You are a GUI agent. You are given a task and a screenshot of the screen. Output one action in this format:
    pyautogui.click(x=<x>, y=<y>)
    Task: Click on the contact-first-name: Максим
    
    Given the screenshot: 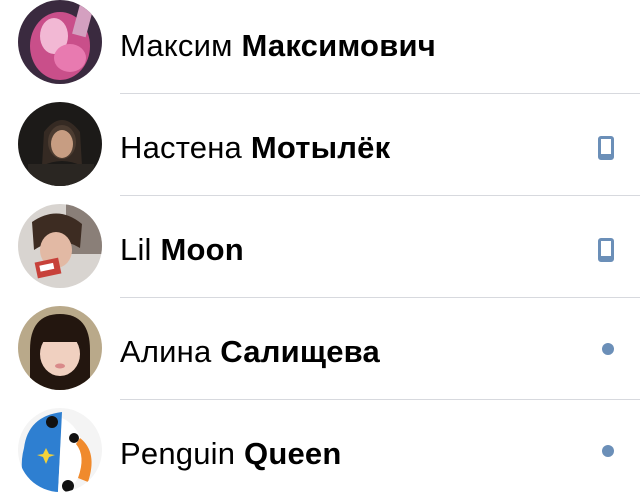 What is the action you would take?
    pyautogui.click(x=176, y=45)
    